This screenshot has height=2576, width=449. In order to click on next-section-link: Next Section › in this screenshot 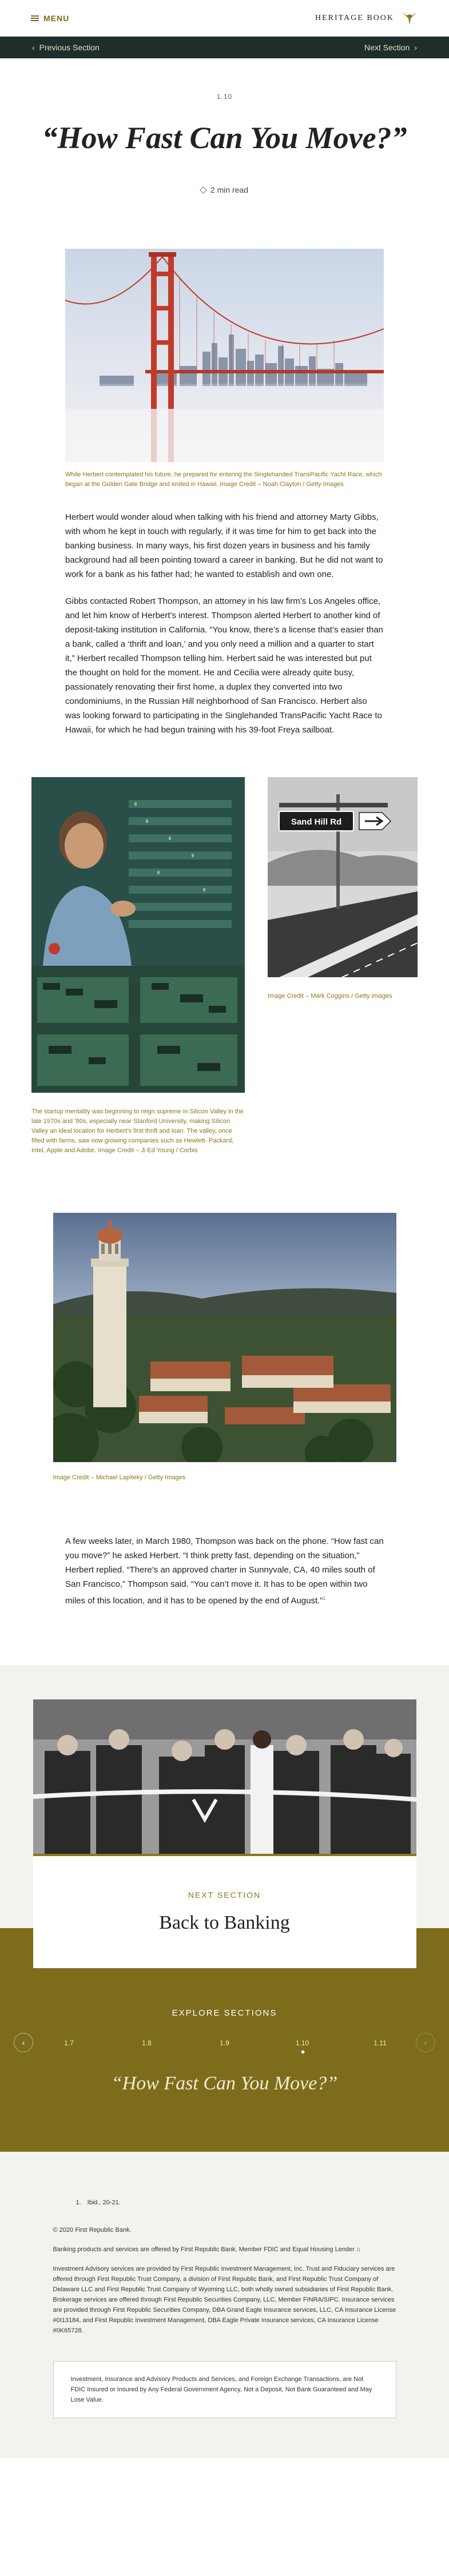, I will do `click(390, 48)`.